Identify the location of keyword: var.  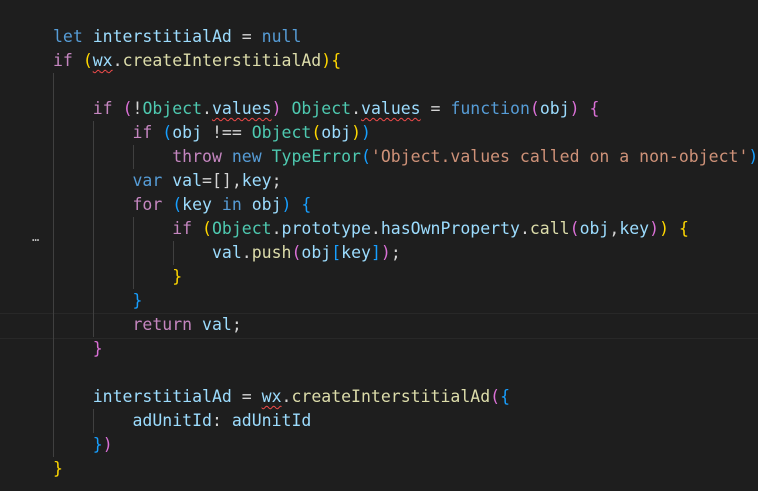
(147, 180).